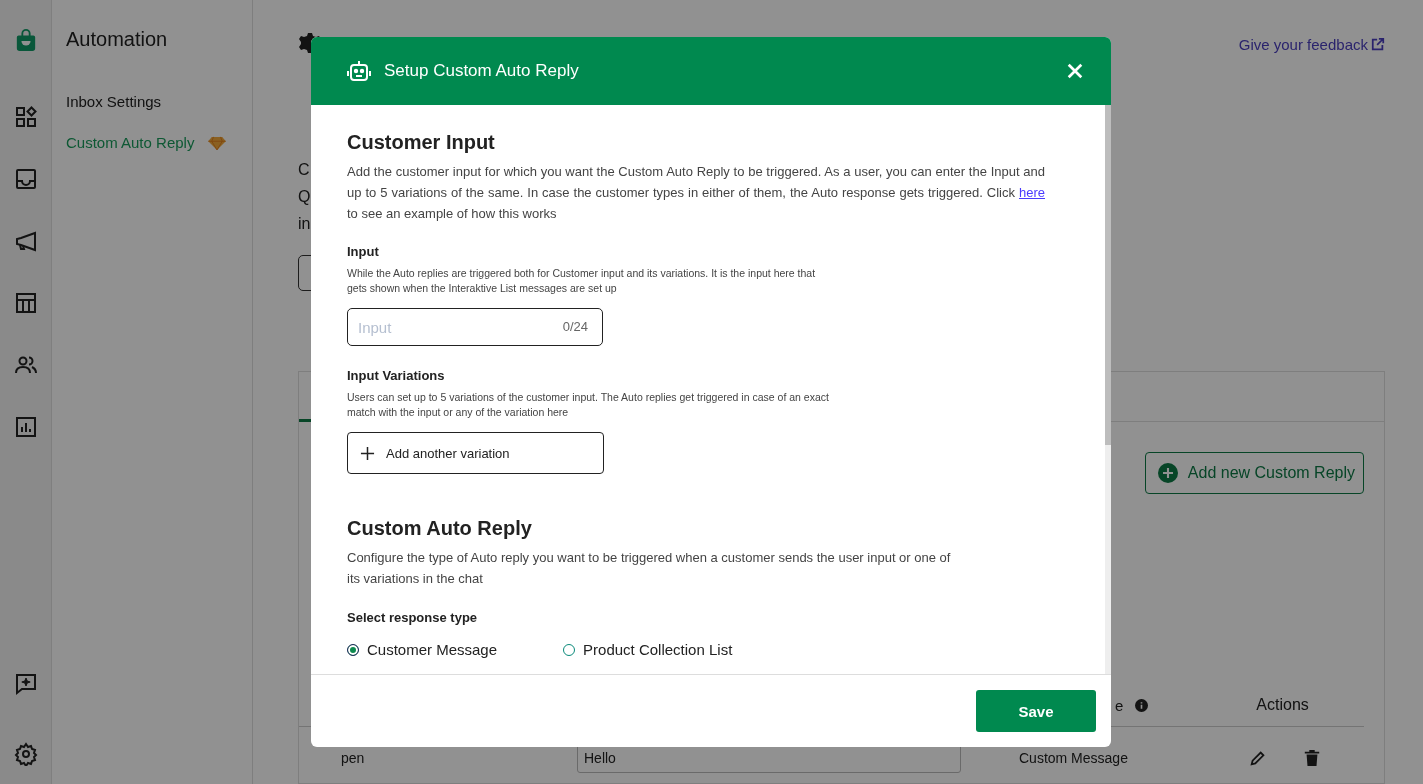  Describe the element at coordinates (304, 170) in the screenshot. I see `description-text: C` at that location.